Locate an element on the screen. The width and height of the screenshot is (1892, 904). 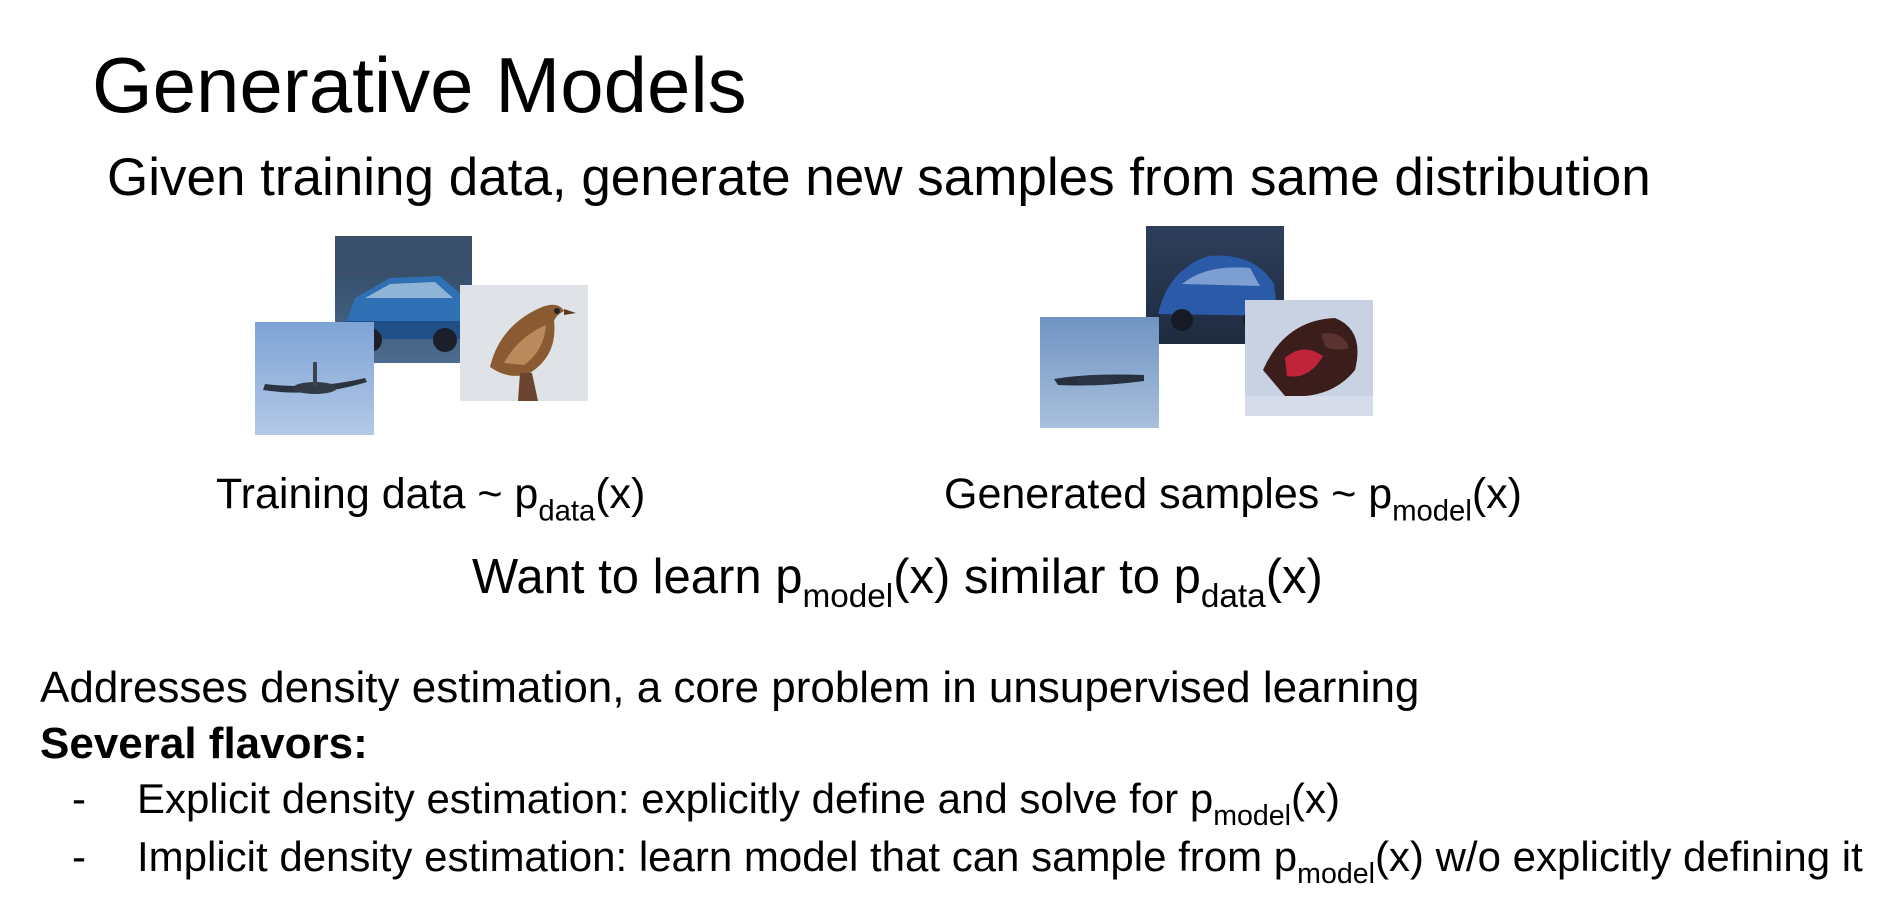
goal-part3: (x) is located at coordinates (1294, 577).